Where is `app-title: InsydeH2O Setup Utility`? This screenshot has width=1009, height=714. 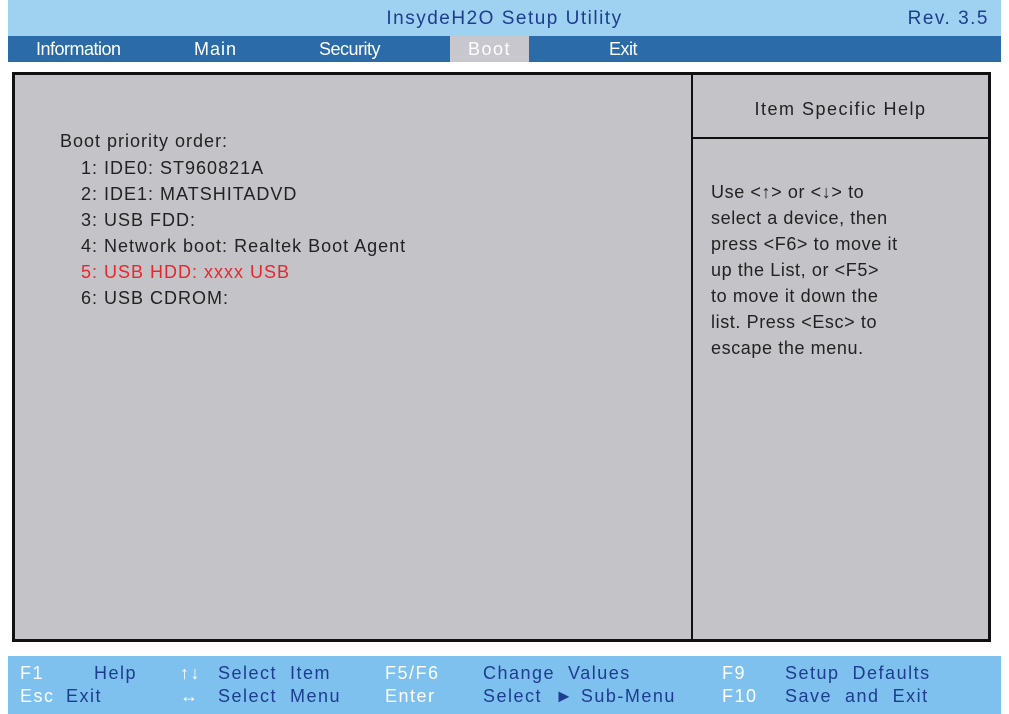 app-title: InsydeH2O Setup Utility is located at coordinates (504, 18).